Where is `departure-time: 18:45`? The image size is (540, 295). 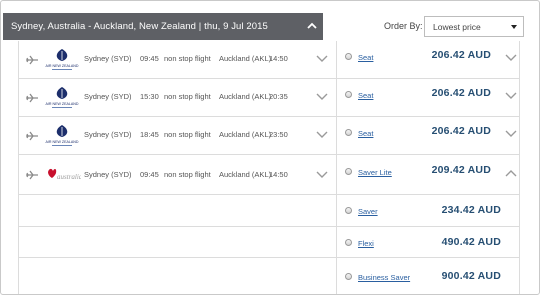
departure-time: 18:45 is located at coordinates (149, 134).